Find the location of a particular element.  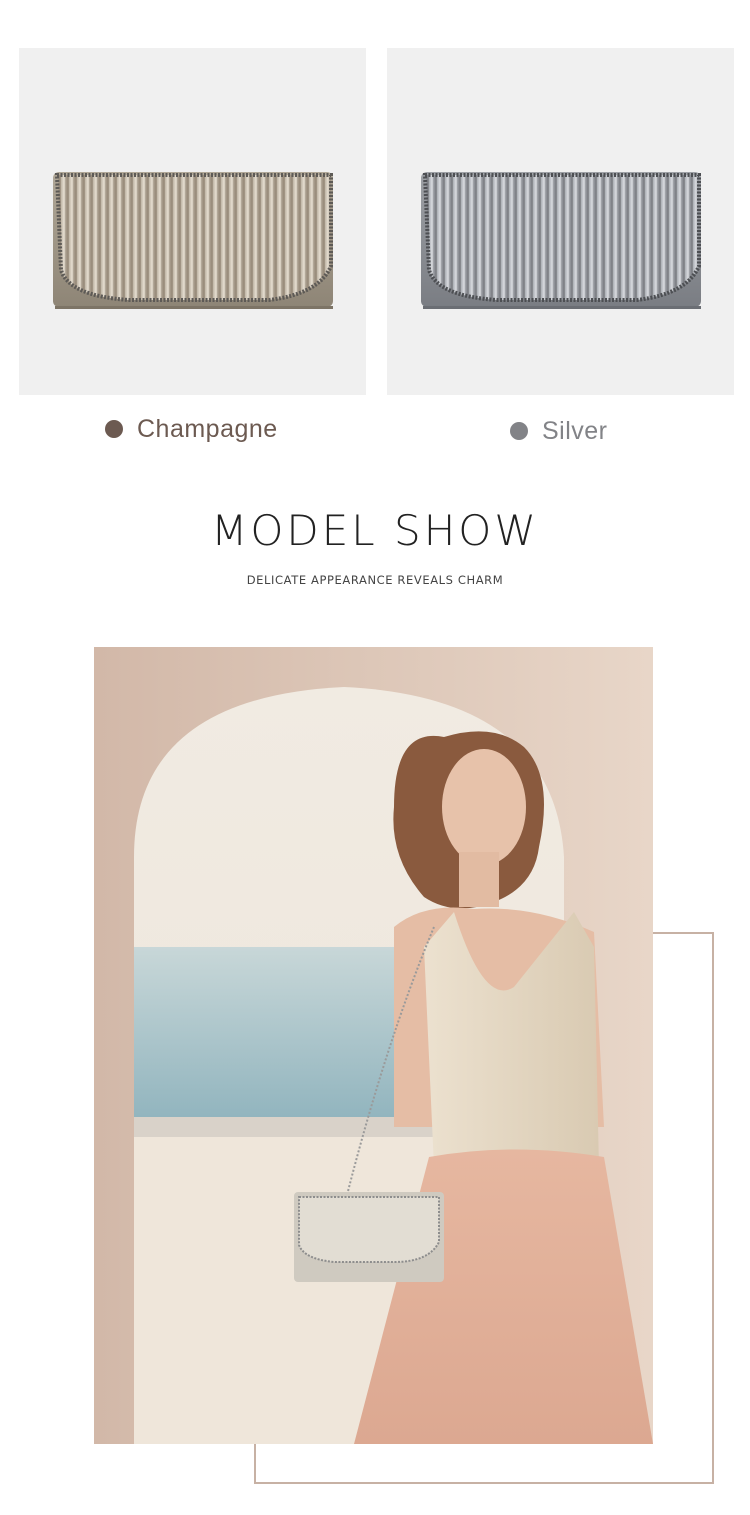

section-title: MODEL SHOW is located at coordinates (375, 530).